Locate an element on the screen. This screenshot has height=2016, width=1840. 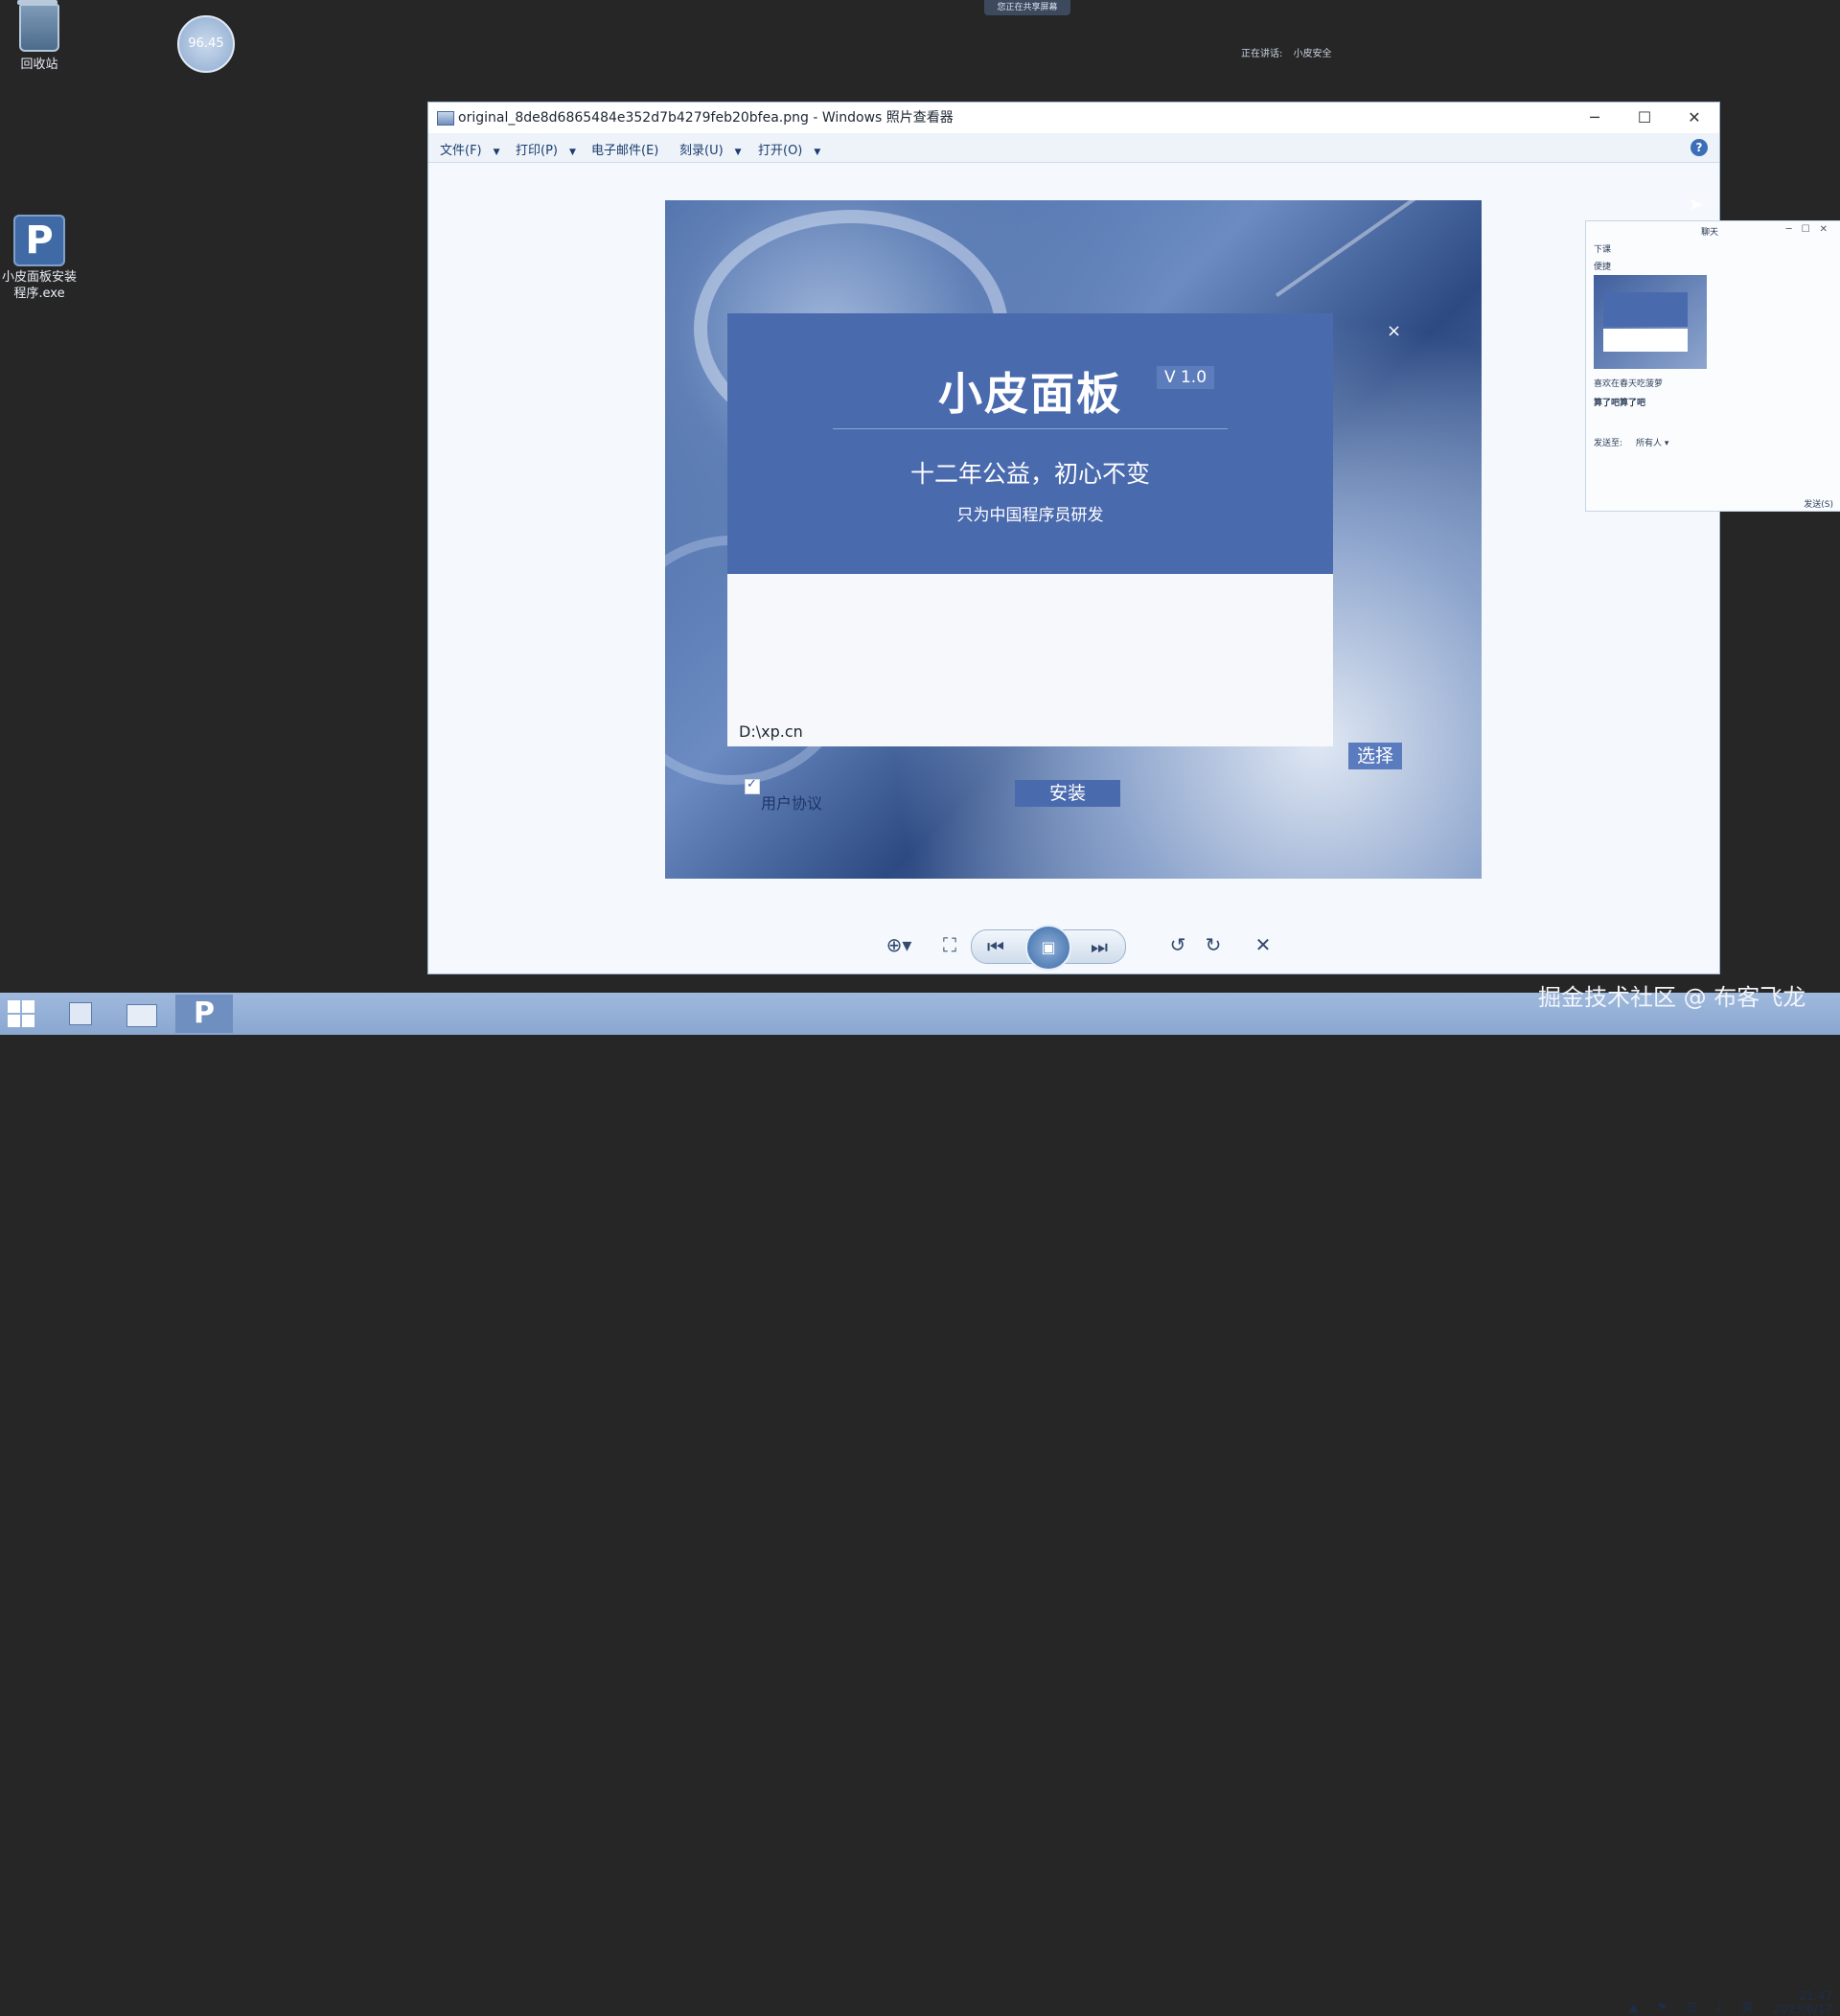
speaking-name: 小皮安全 is located at coordinates (1312, 54).